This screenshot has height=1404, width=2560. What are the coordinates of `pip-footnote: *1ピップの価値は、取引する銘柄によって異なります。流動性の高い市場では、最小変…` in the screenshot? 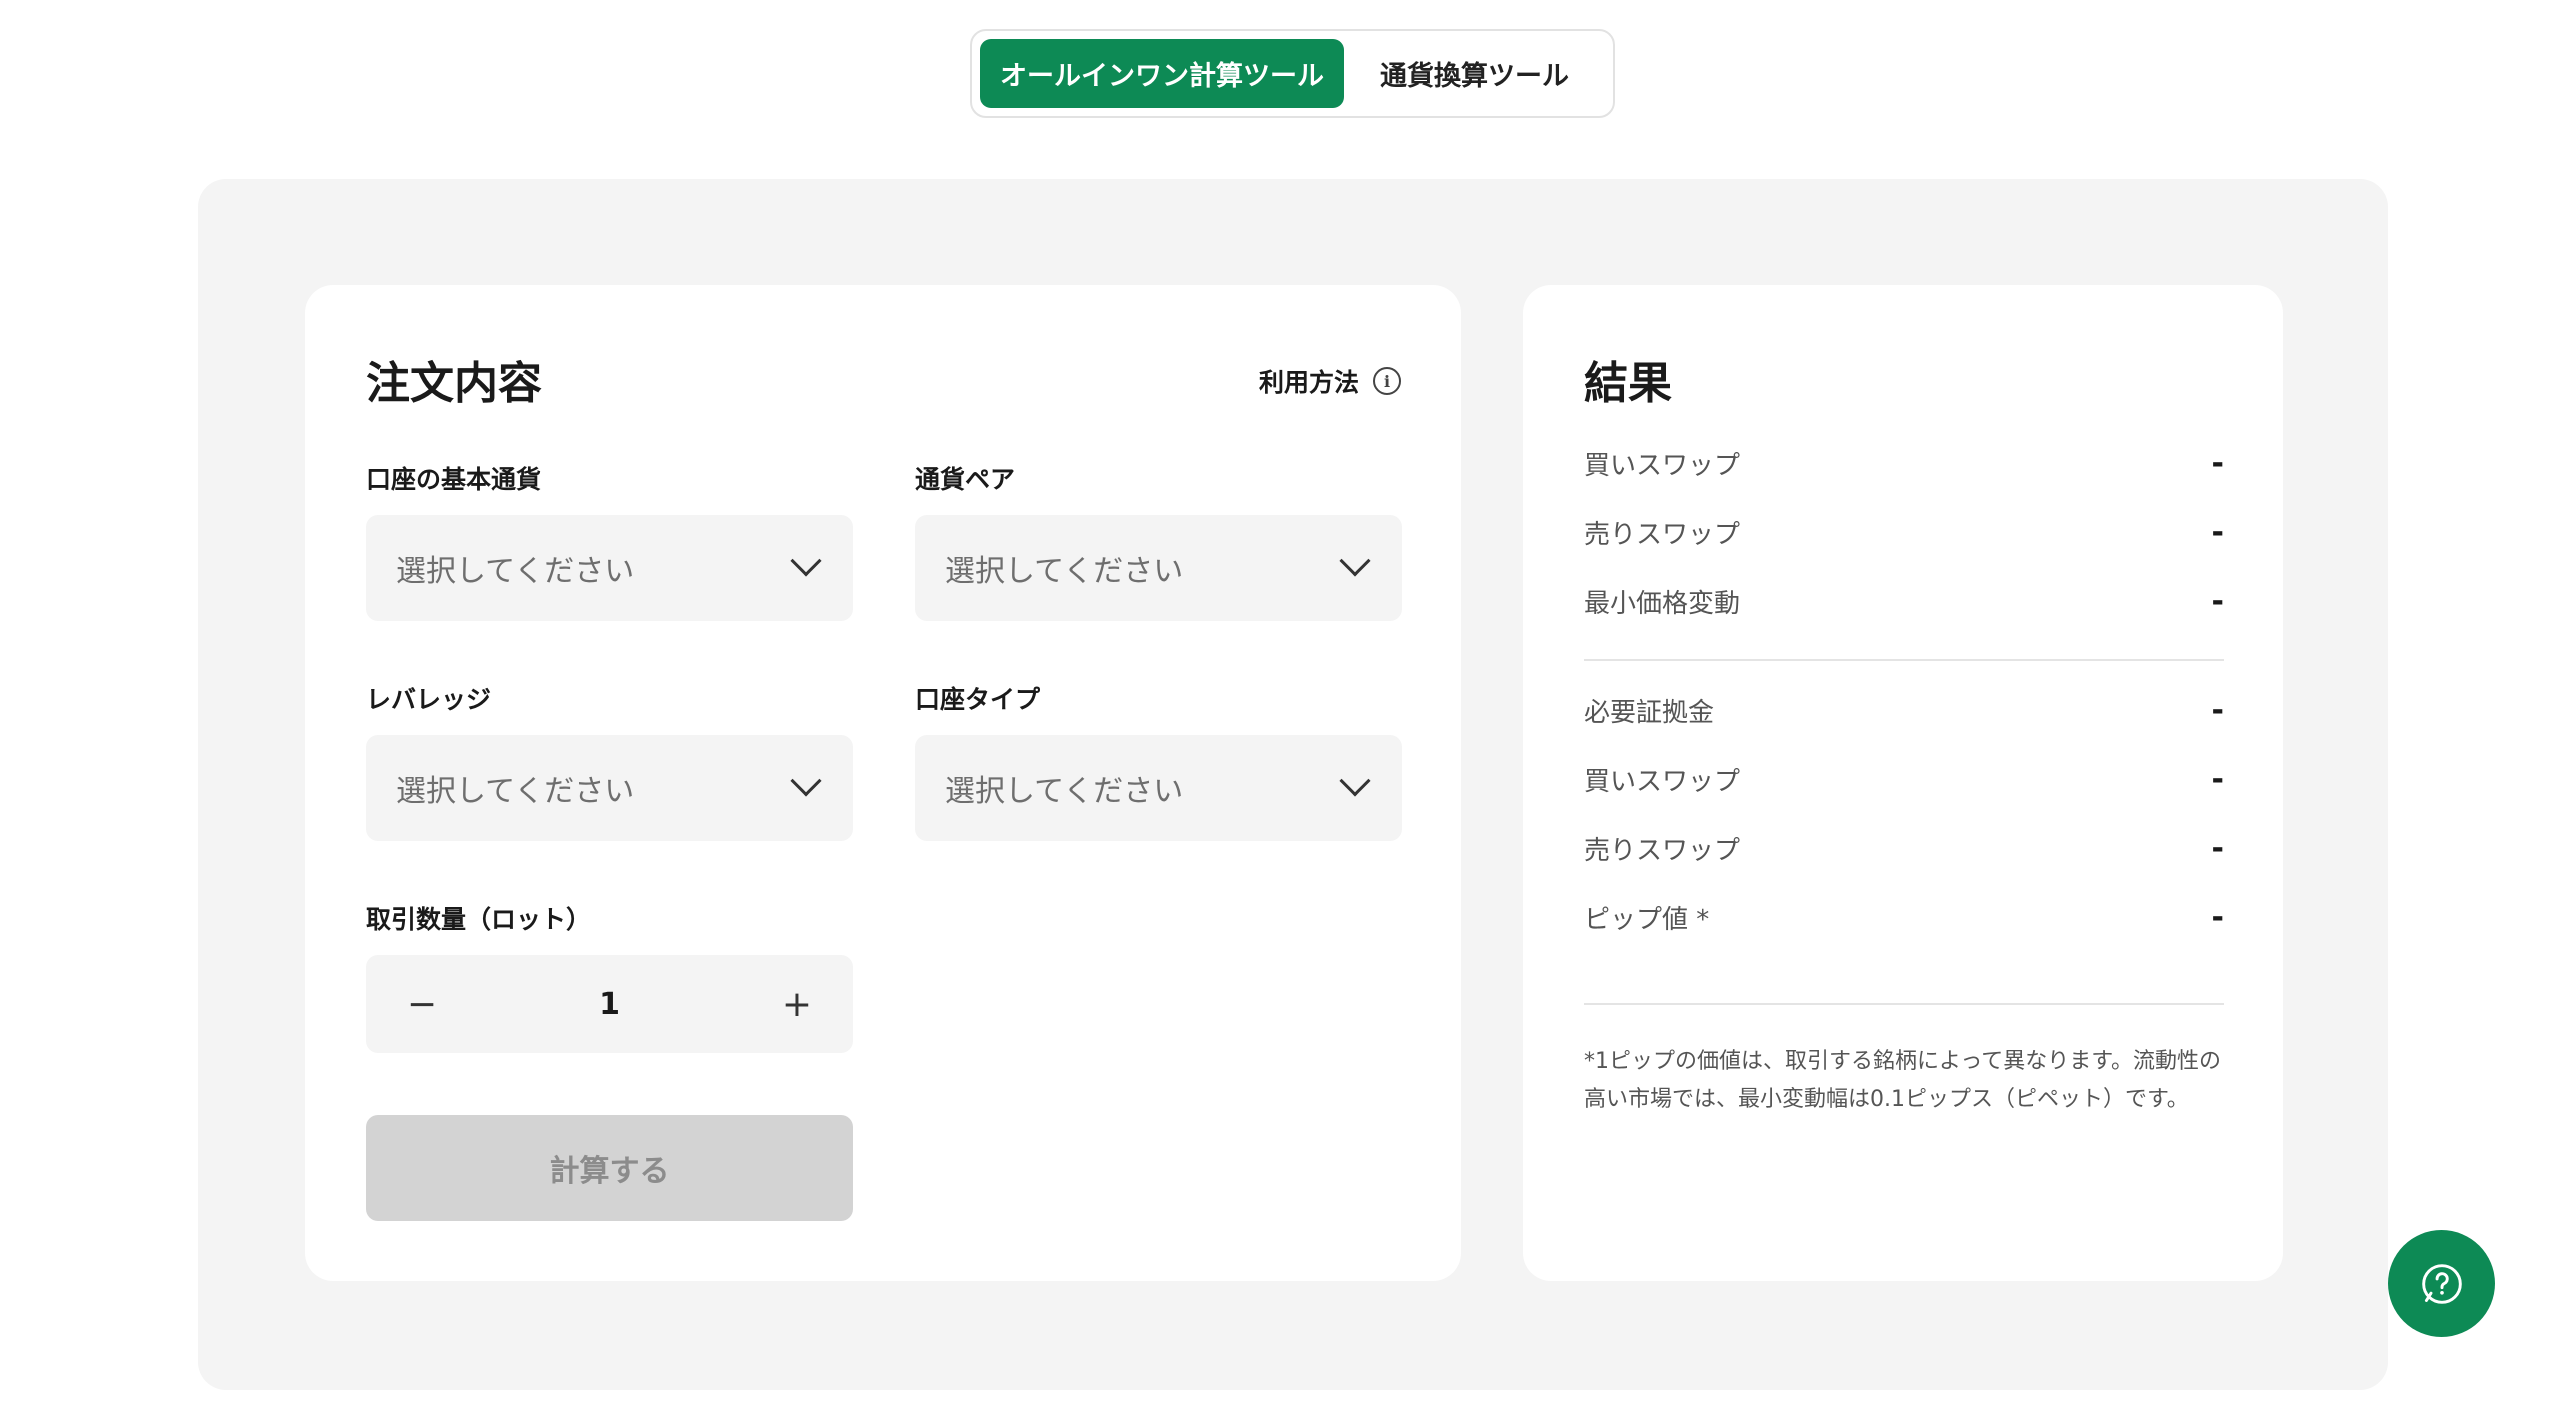 It's located at (1903, 1080).